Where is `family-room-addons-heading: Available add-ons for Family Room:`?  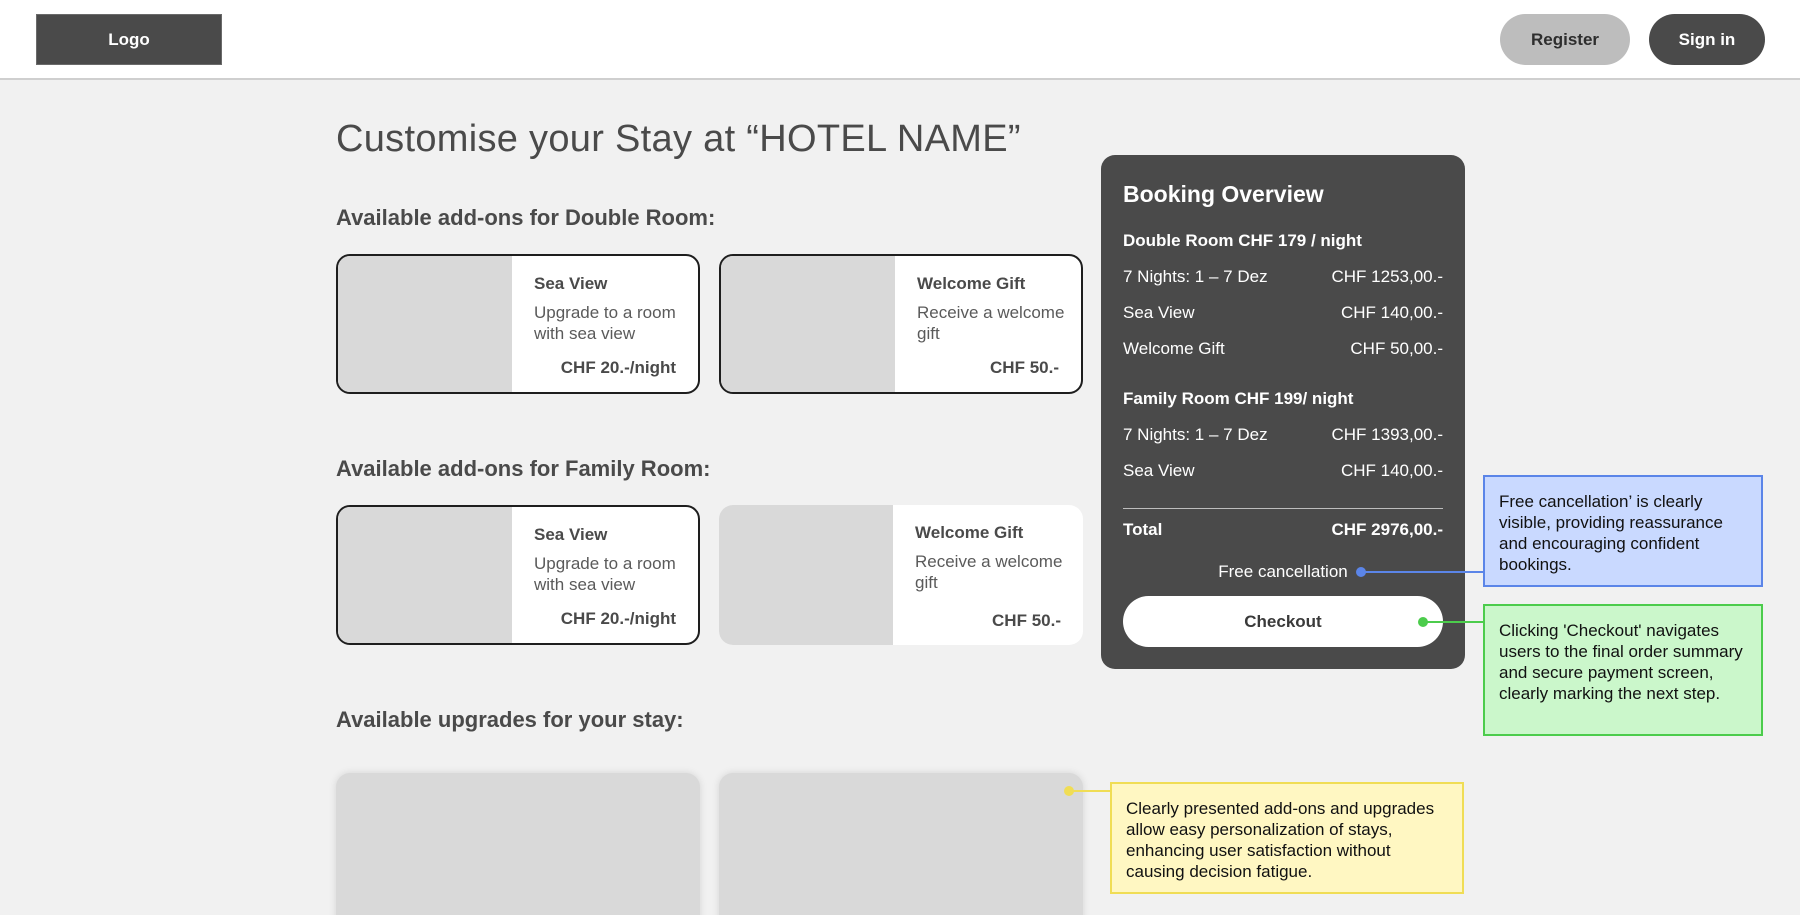 family-room-addons-heading: Available add-ons for Family Room: is located at coordinates (523, 468).